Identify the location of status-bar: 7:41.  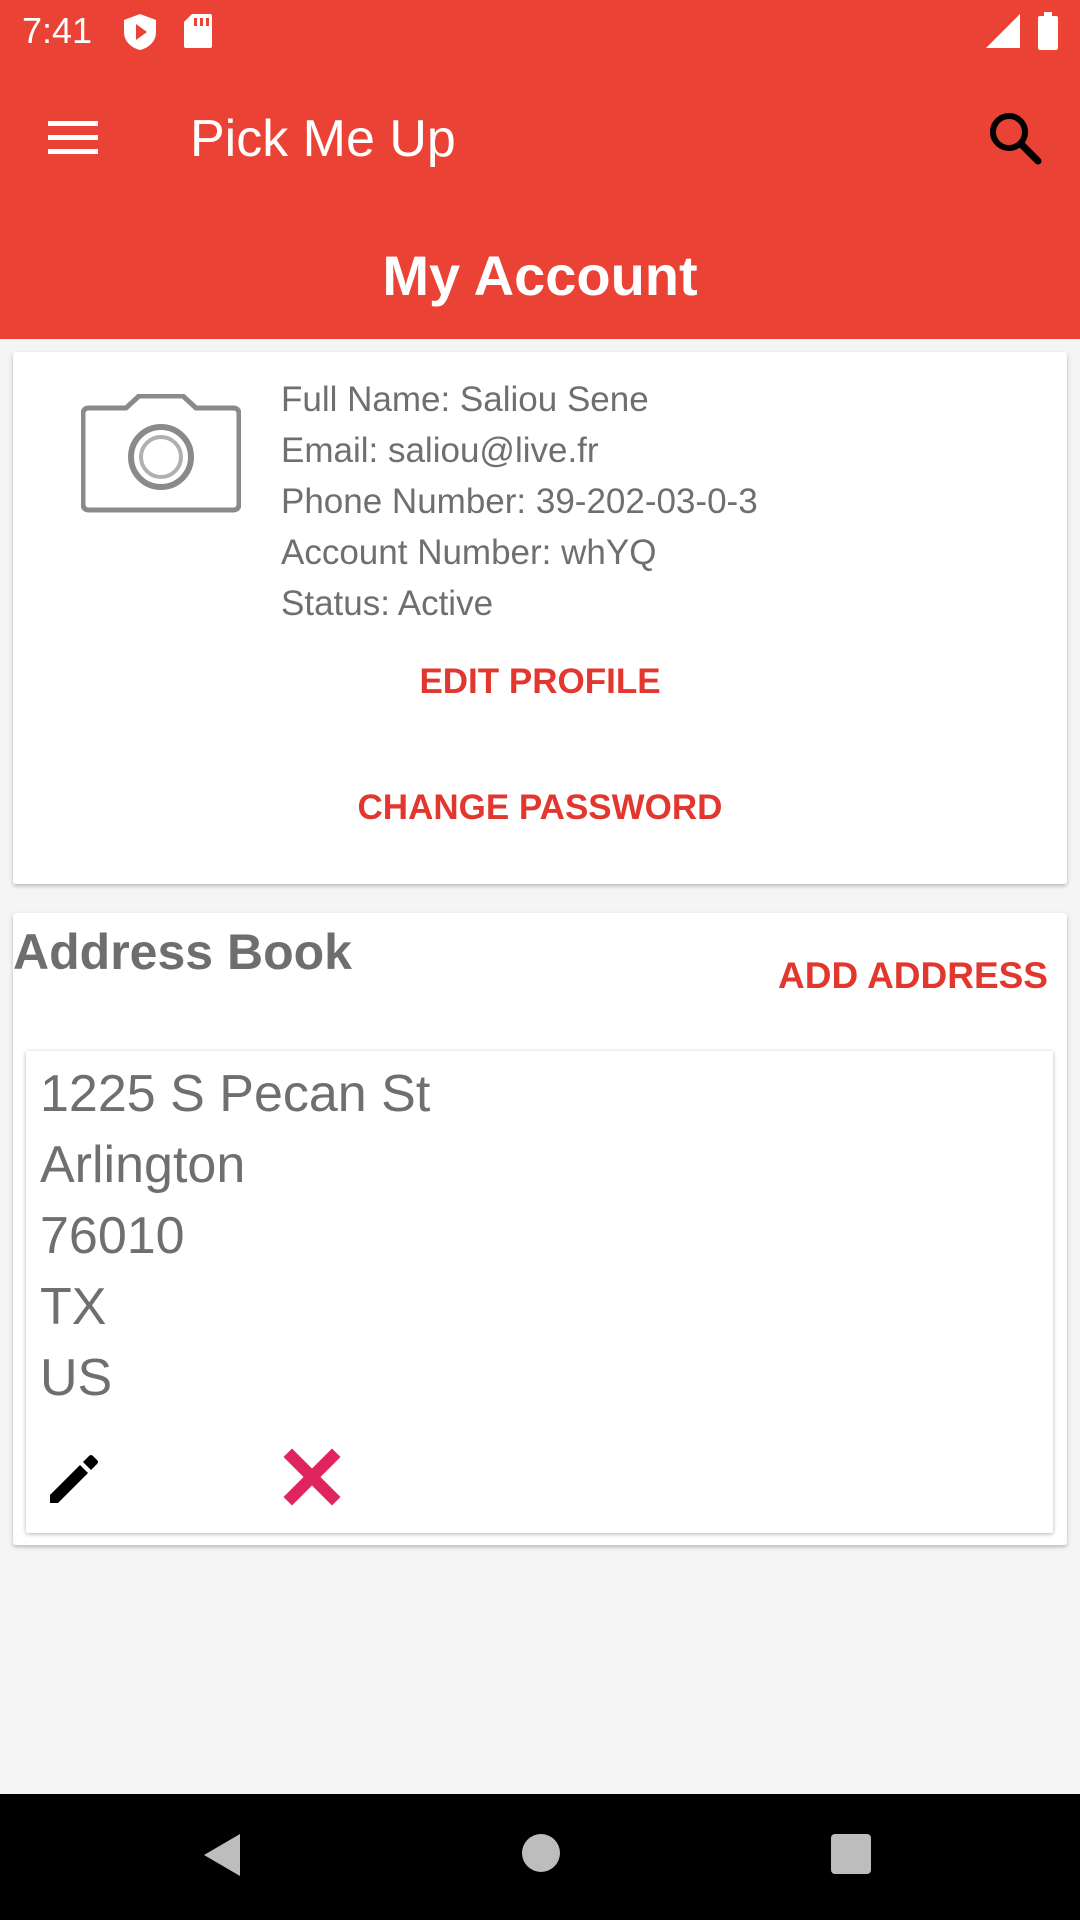
(540, 31).